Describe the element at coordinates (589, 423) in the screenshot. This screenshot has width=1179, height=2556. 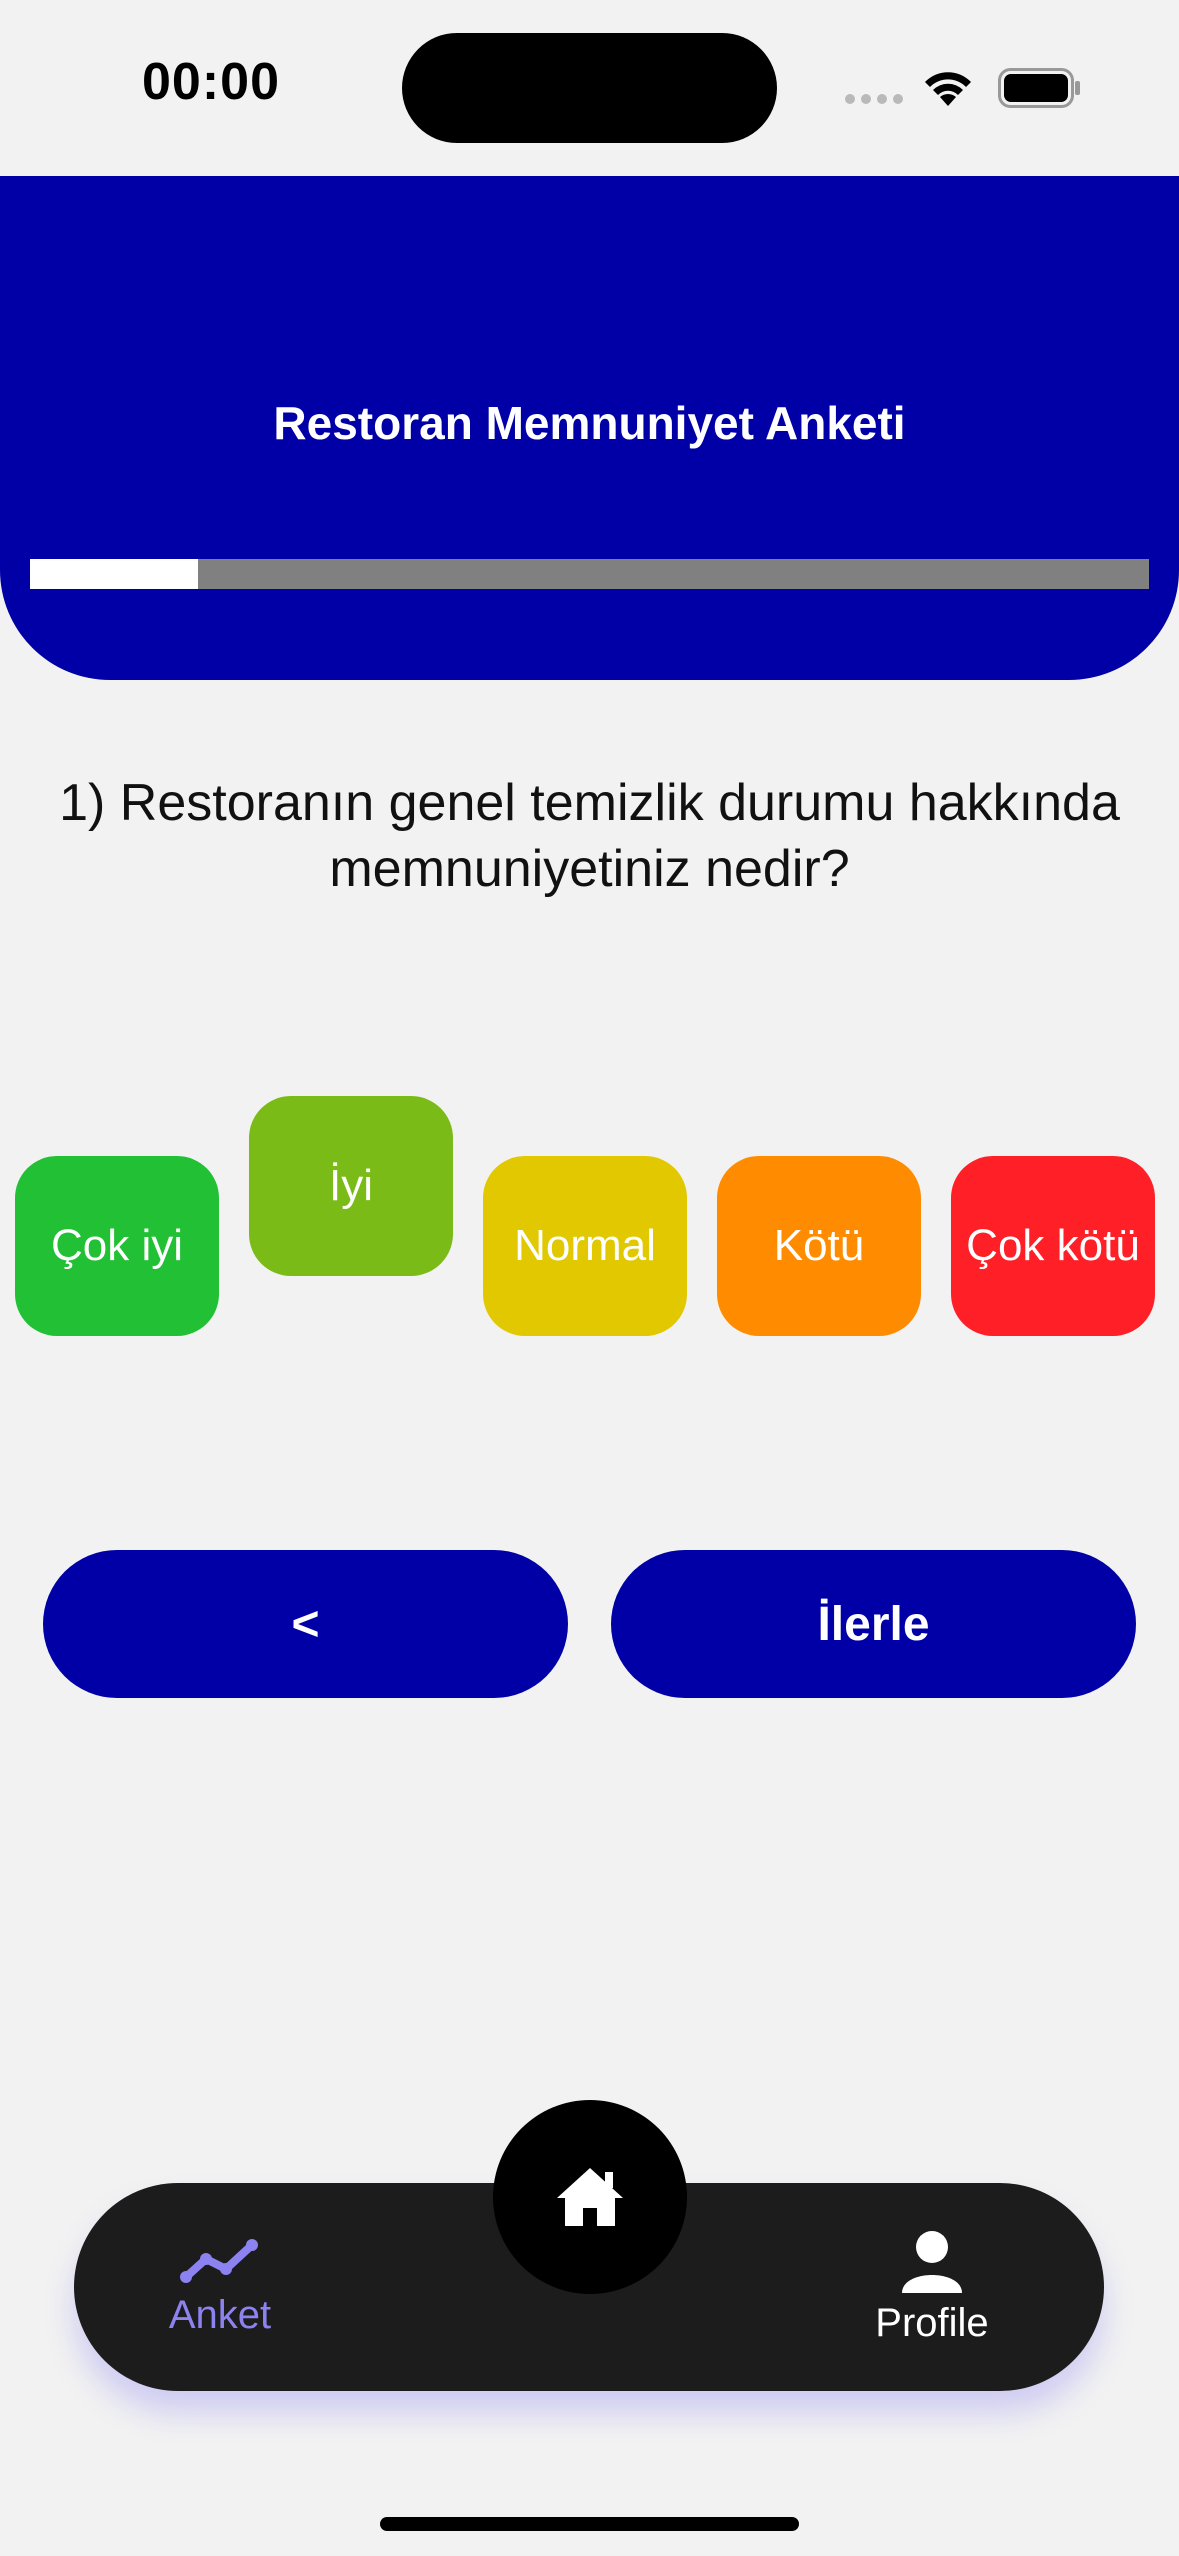
I see `page-title: Restoran Memnuniyet Anketi` at that location.